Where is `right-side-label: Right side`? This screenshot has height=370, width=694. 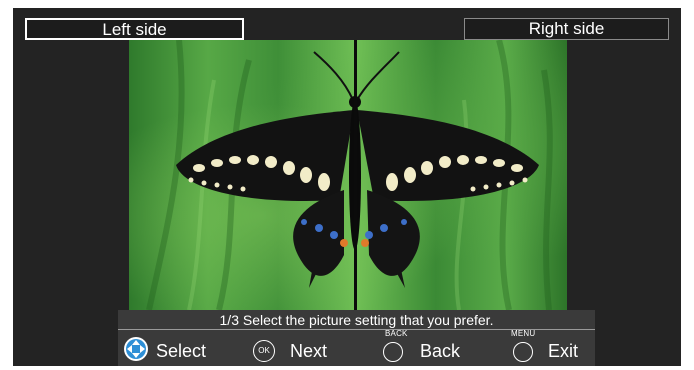
right-side-label: Right side is located at coordinates (566, 28).